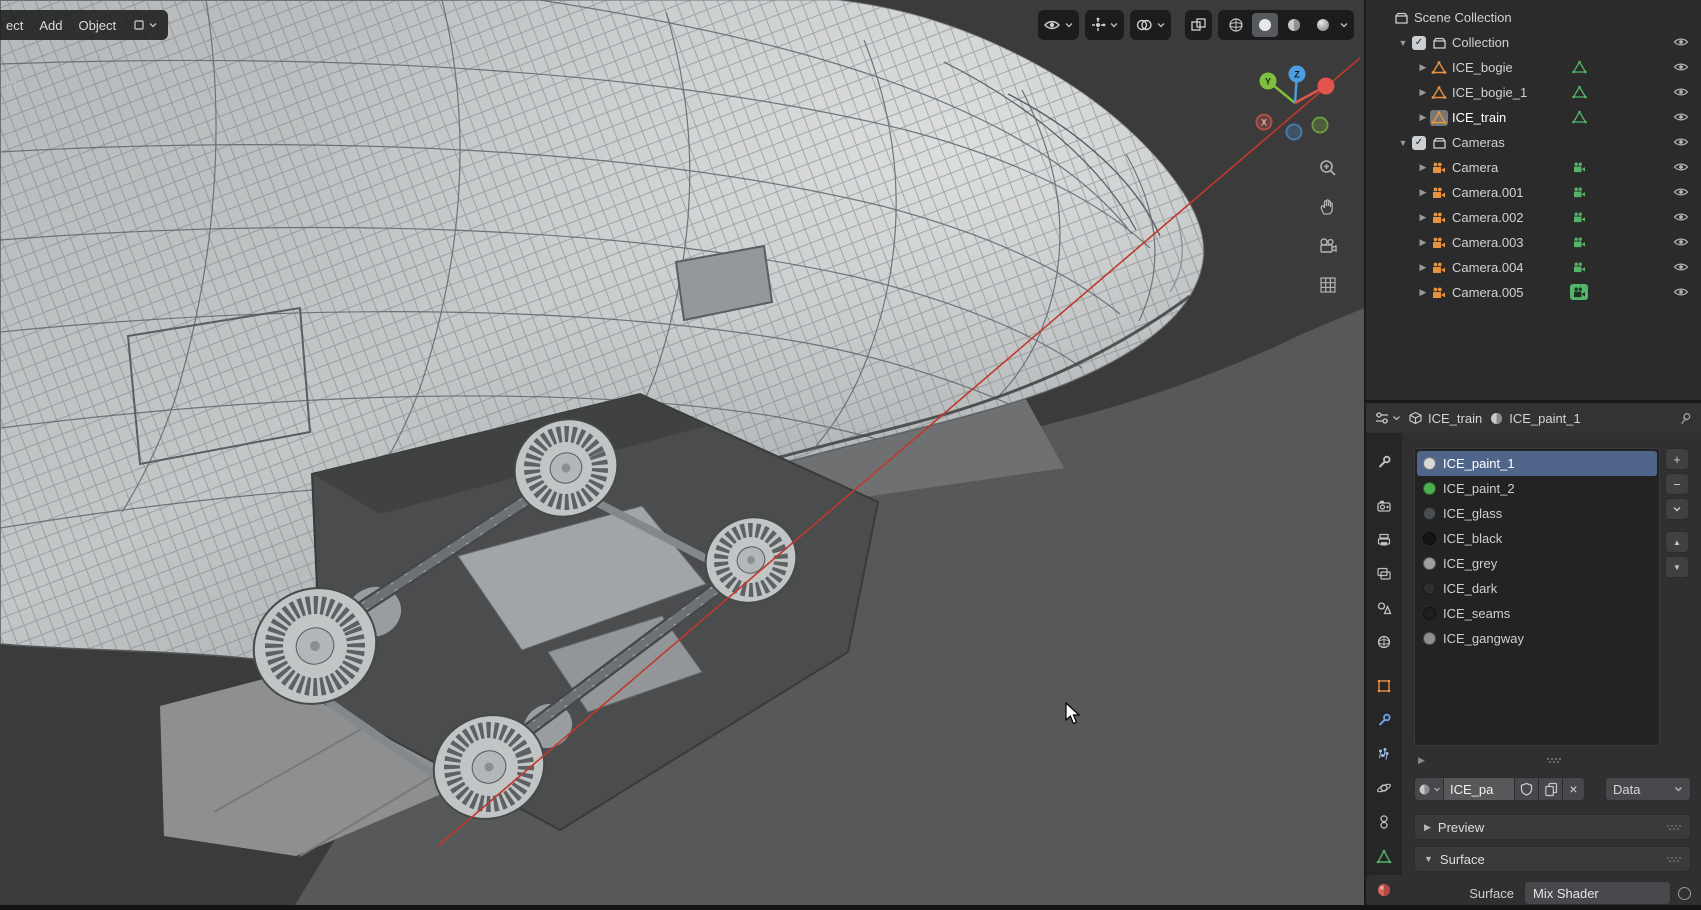 This screenshot has width=1701, height=910. What do you see at coordinates (1384, 608) in the screenshot?
I see `tab-scene` at bounding box center [1384, 608].